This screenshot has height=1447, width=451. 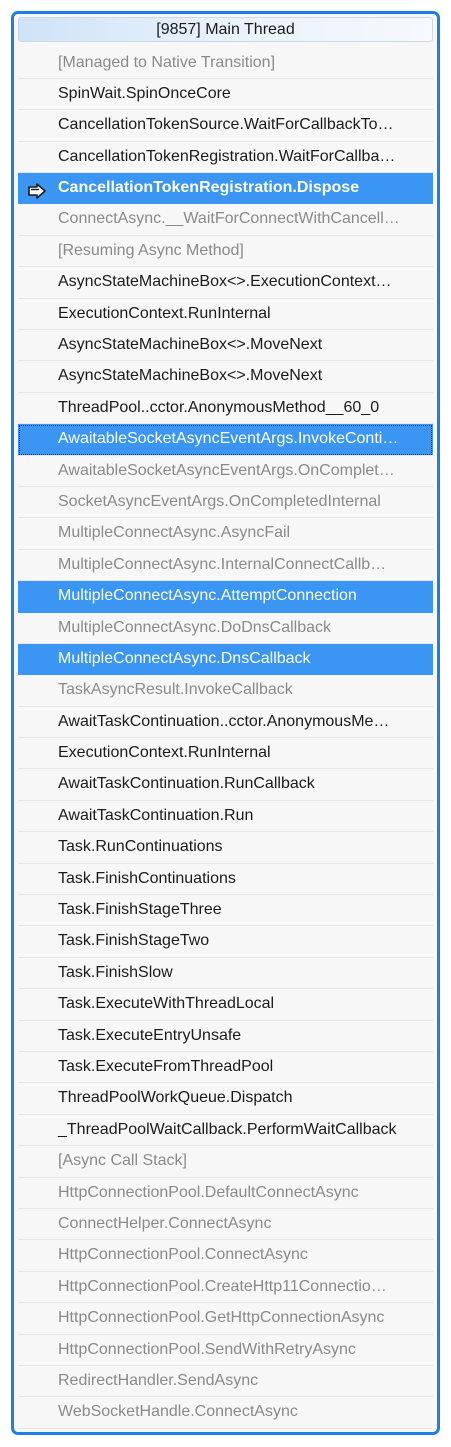 What do you see at coordinates (115, 972) in the screenshot?
I see `stack-frame-label: Task.FinishSlow` at bounding box center [115, 972].